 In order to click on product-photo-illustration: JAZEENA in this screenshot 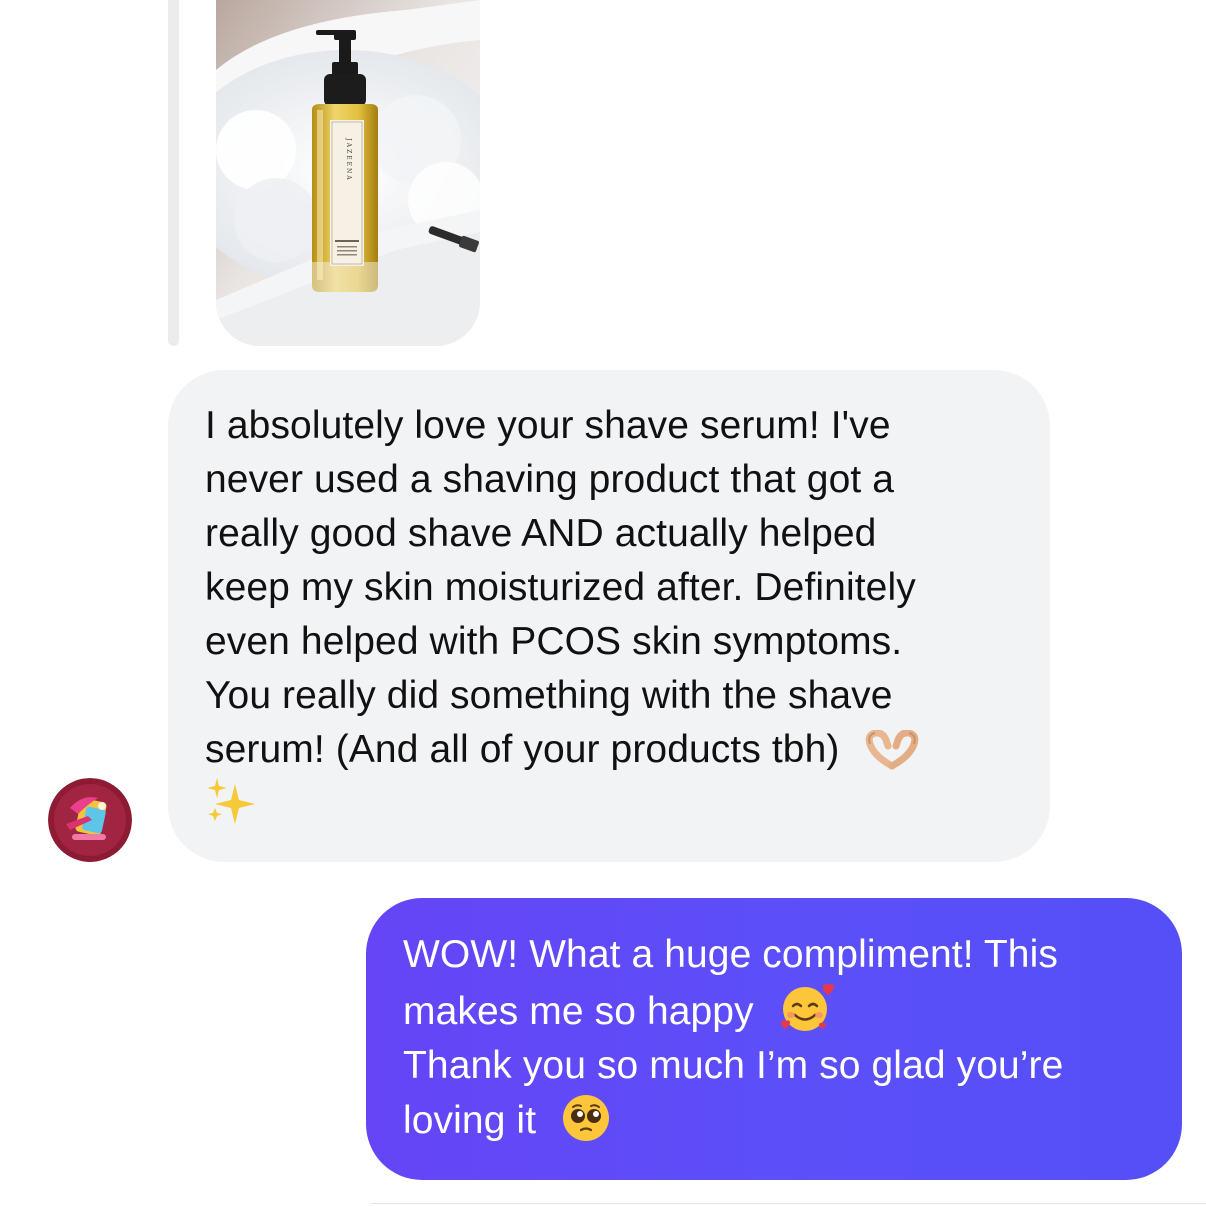, I will do `click(348, 173)`.